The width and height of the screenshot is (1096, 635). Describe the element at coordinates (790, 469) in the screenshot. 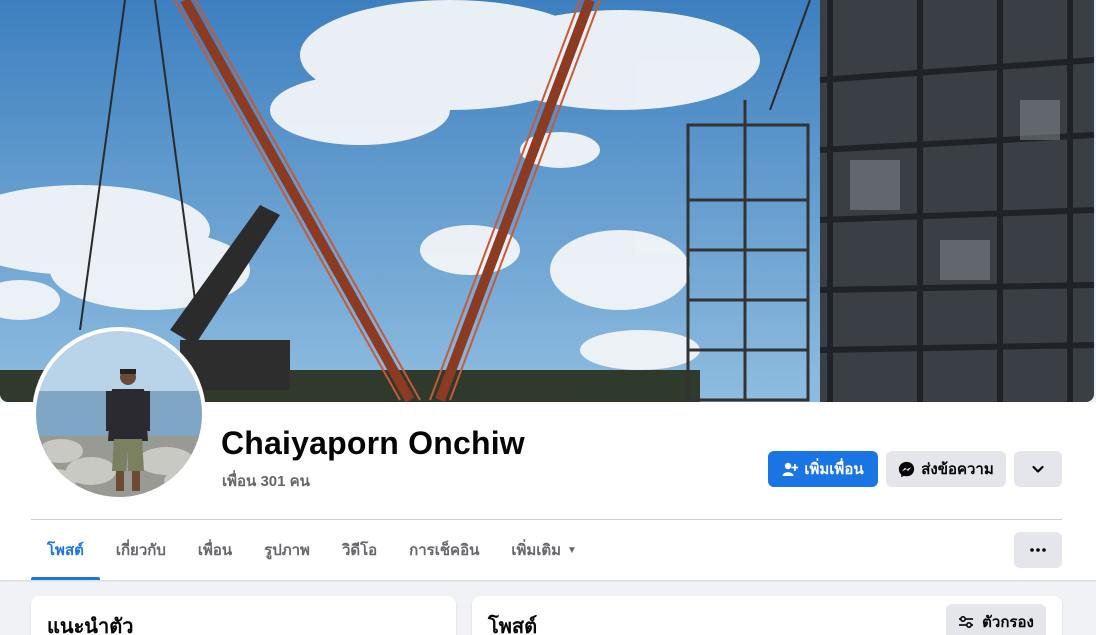

I see `add-friend-icon` at that location.